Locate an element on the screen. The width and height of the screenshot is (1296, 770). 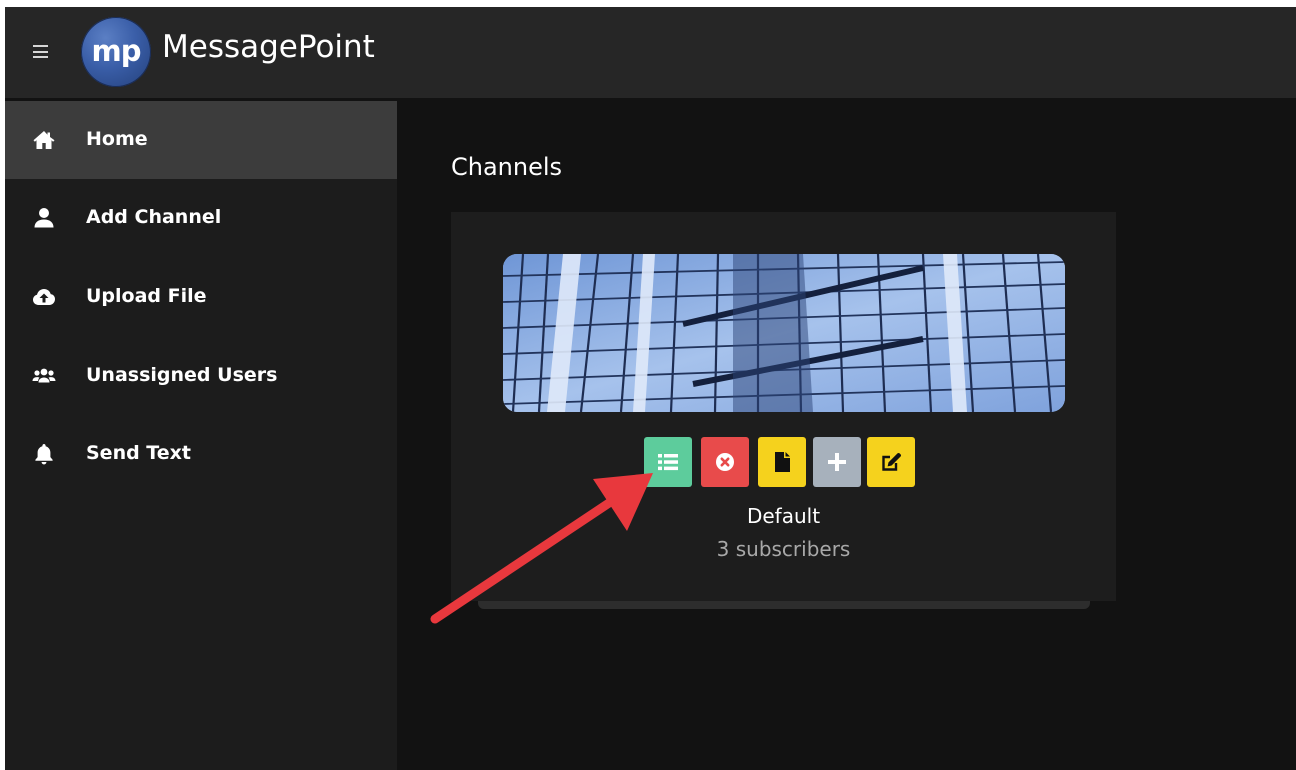
cloud-upload-icon is located at coordinates (44, 297).